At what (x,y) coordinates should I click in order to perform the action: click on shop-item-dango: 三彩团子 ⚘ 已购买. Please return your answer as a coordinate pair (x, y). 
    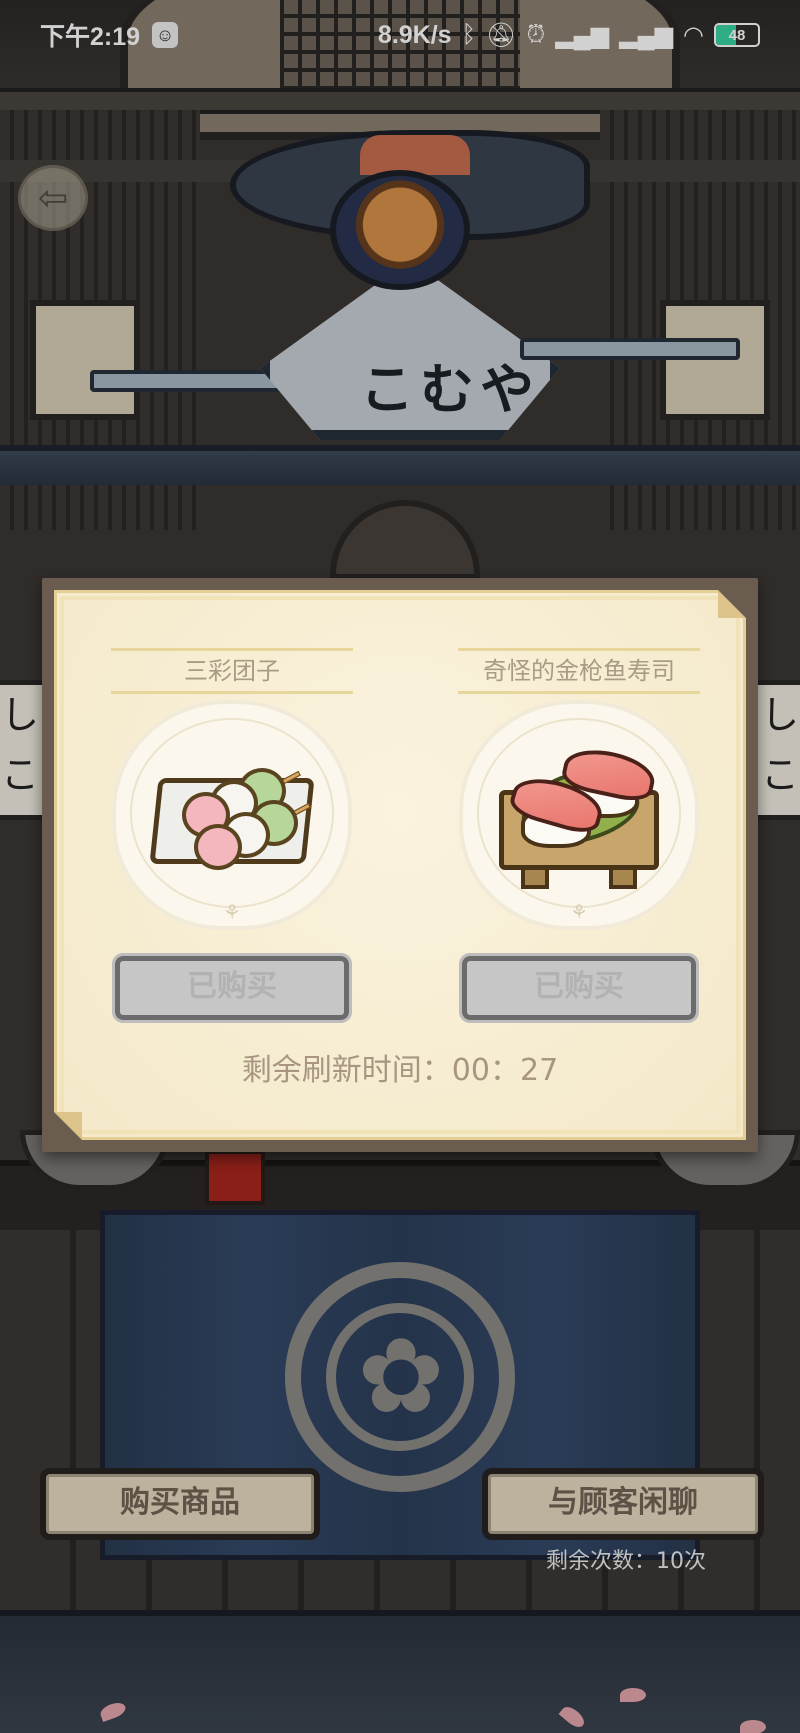
    Looking at the image, I should click on (232, 835).